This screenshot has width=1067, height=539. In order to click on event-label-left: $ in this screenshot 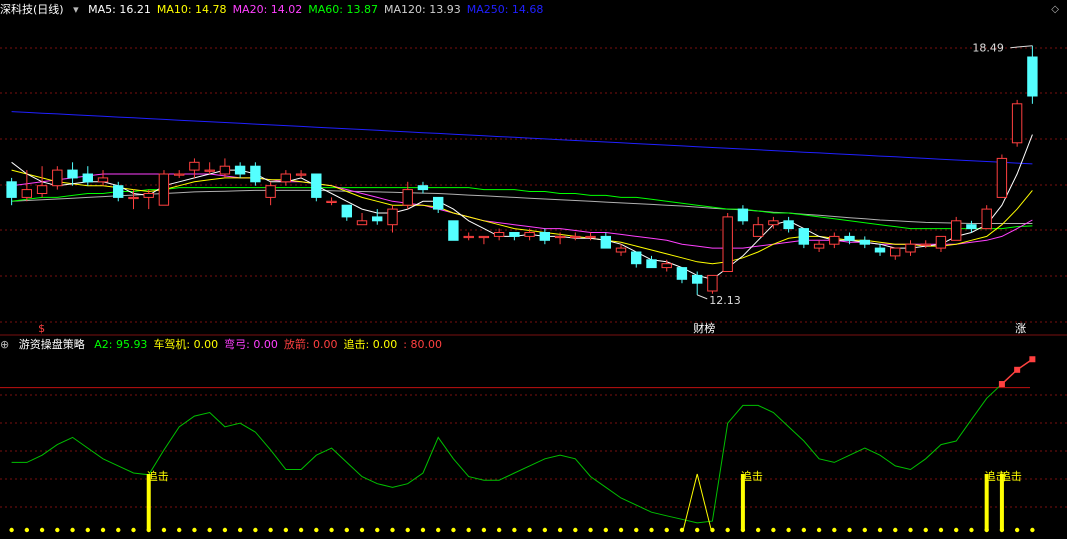, I will do `click(41, 328)`.